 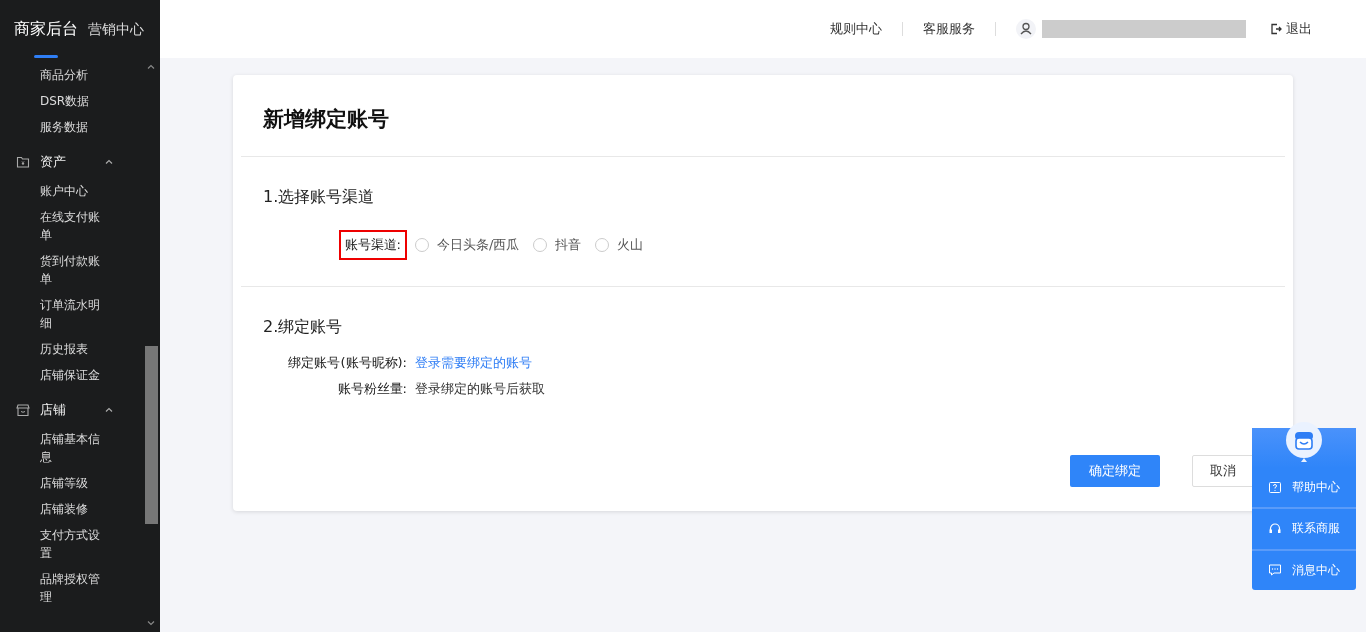 I want to click on sidebar-item: 货到付款账单, so click(x=72, y=270).